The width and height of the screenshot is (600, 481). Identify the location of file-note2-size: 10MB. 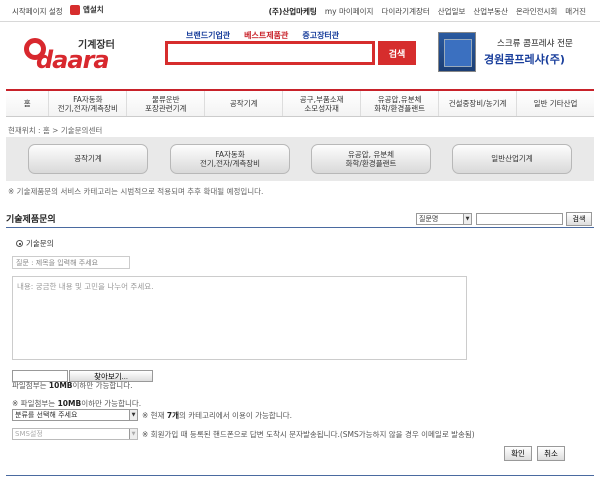
(69, 403).